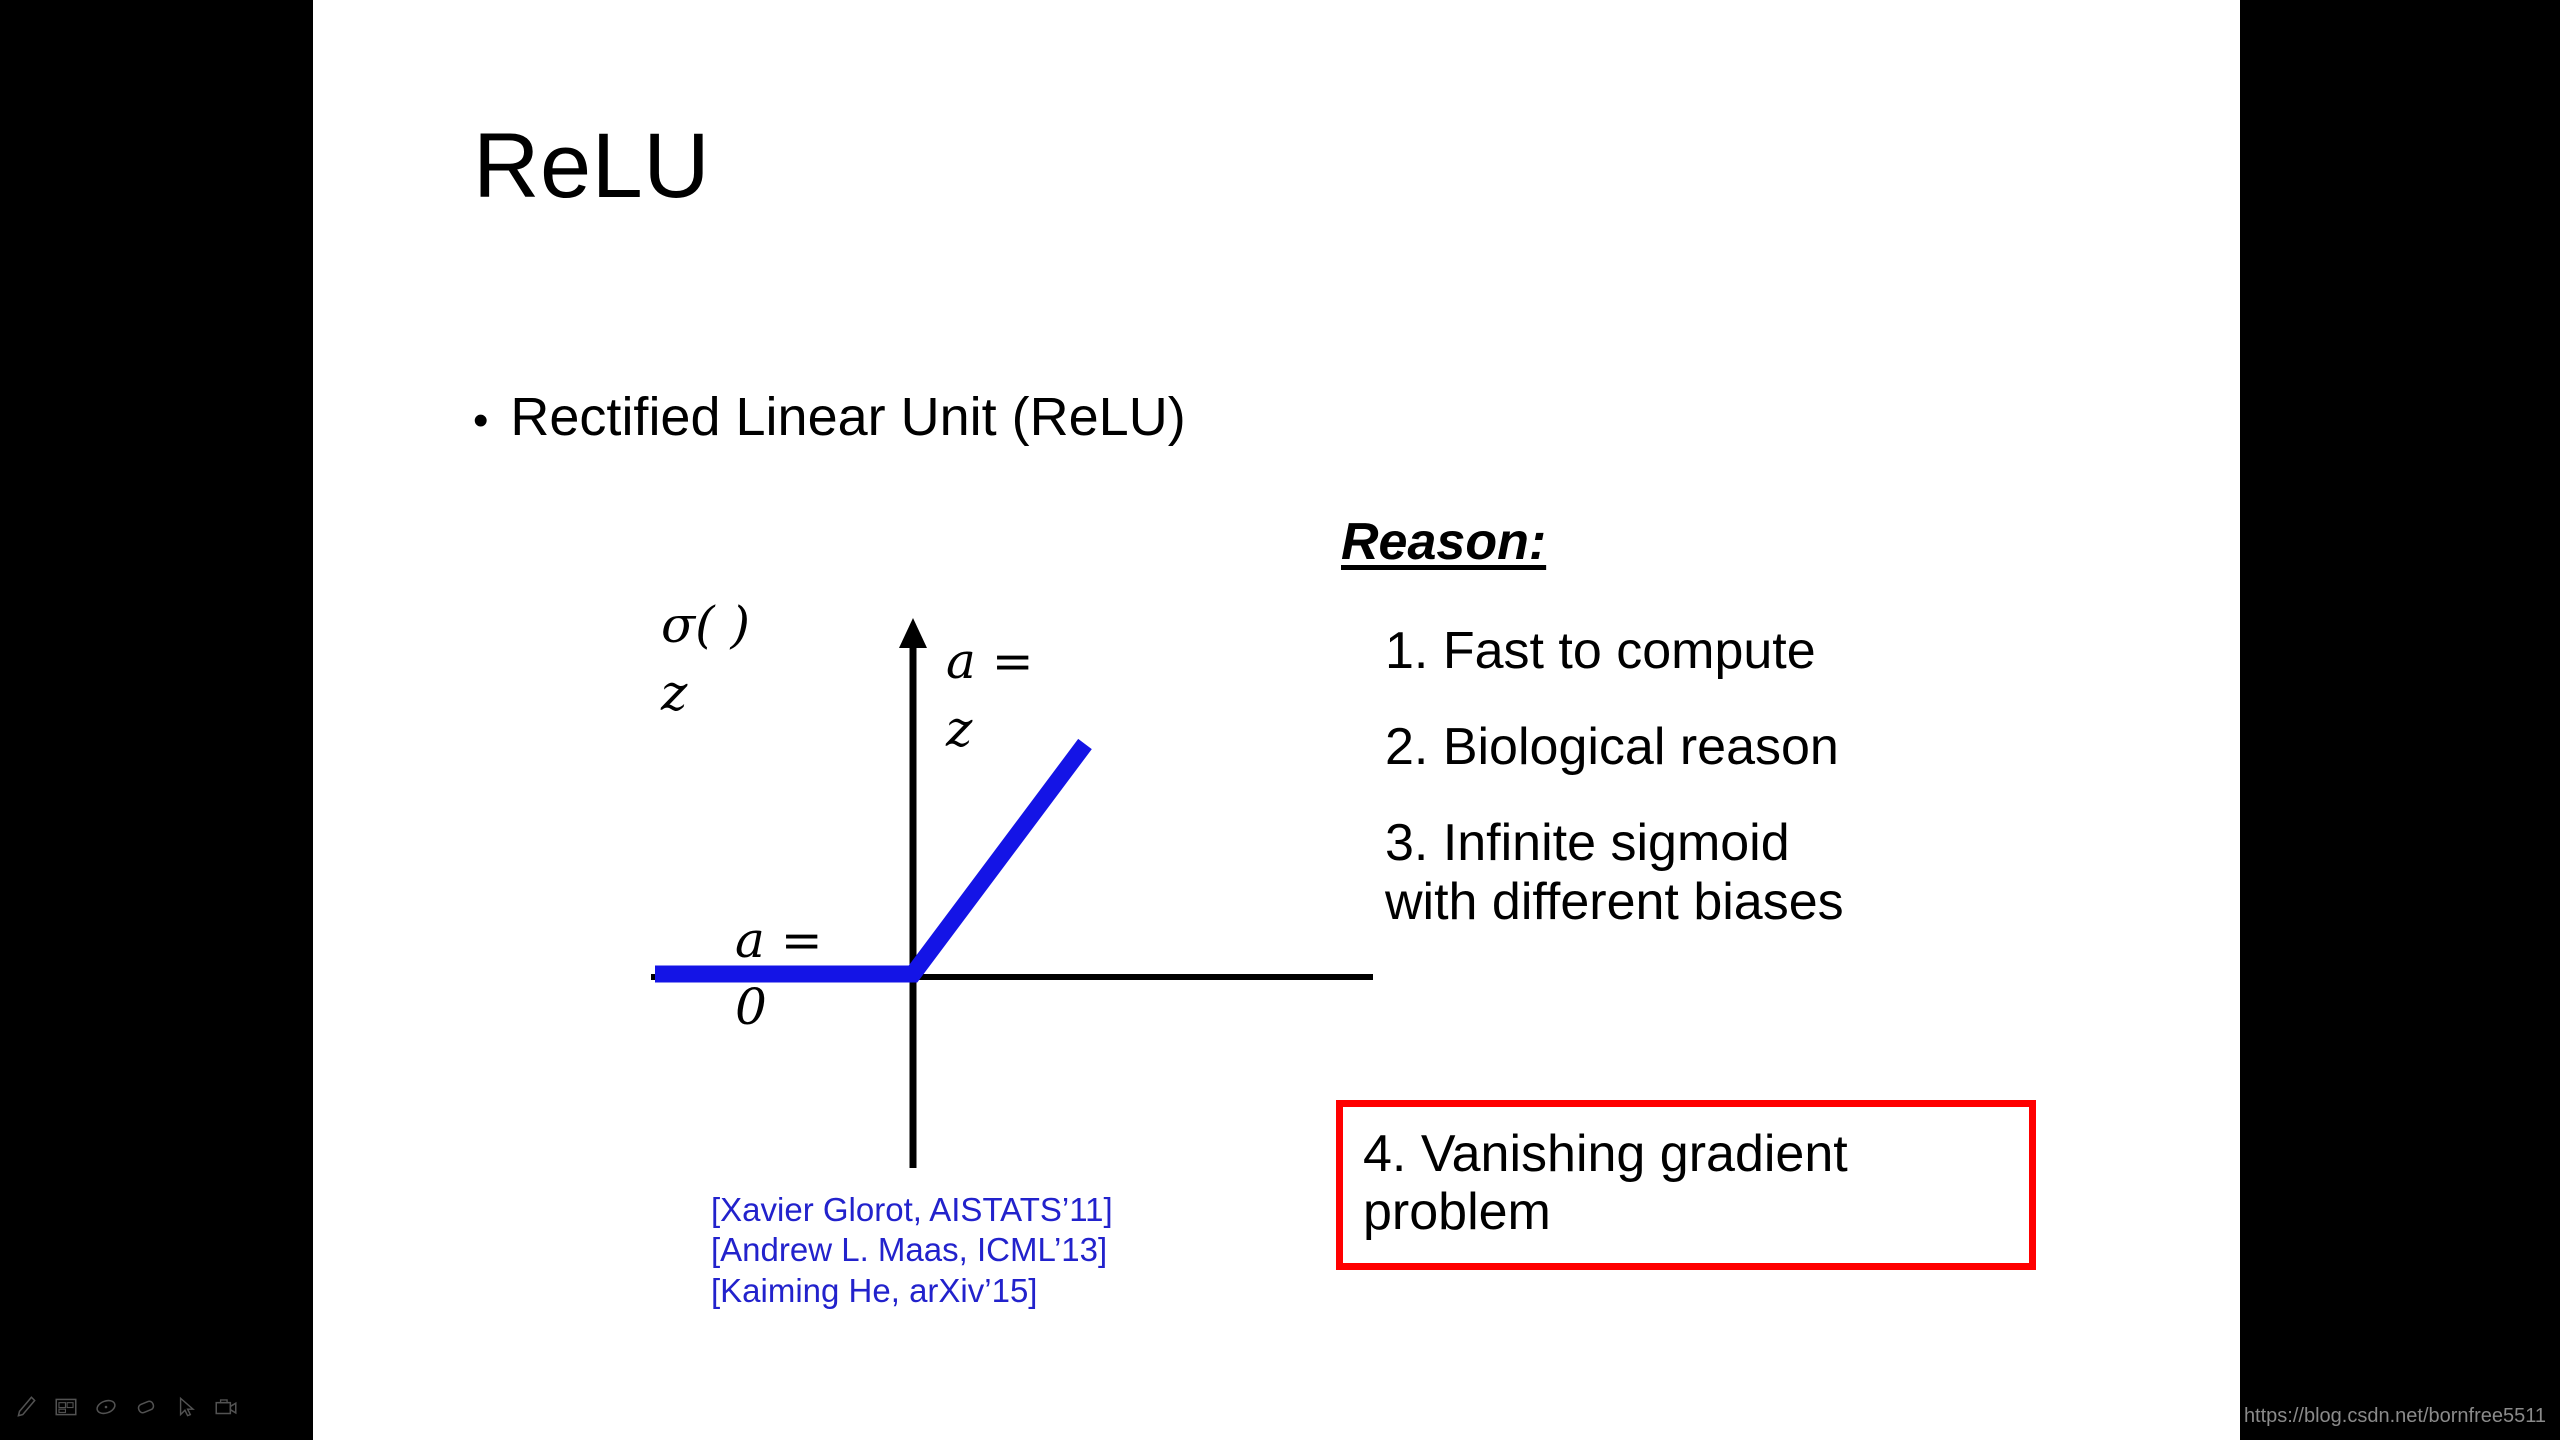  What do you see at coordinates (1444, 542) in the screenshot?
I see `reason-heading: Reason:` at bounding box center [1444, 542].